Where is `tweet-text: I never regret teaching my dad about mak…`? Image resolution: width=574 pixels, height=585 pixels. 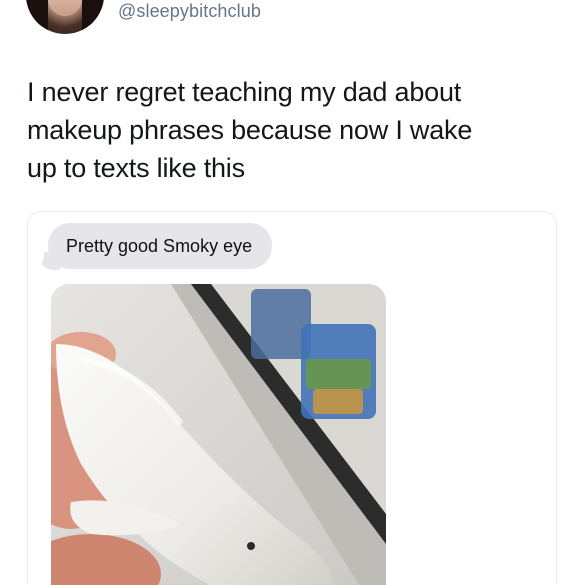 tweet-text: I never regret teaching my dad about mak… is located at coordinates (250, 130).